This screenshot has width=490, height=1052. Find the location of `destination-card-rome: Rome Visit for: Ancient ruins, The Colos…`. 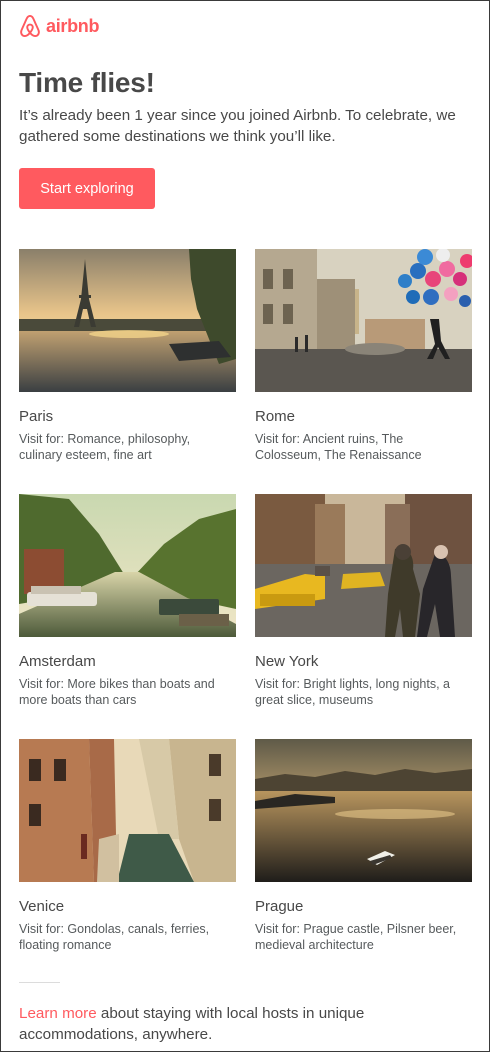

destination-card-rome: Rome Visit for: Ancient ruins, The Colos… is located at coordinates (363, 356).